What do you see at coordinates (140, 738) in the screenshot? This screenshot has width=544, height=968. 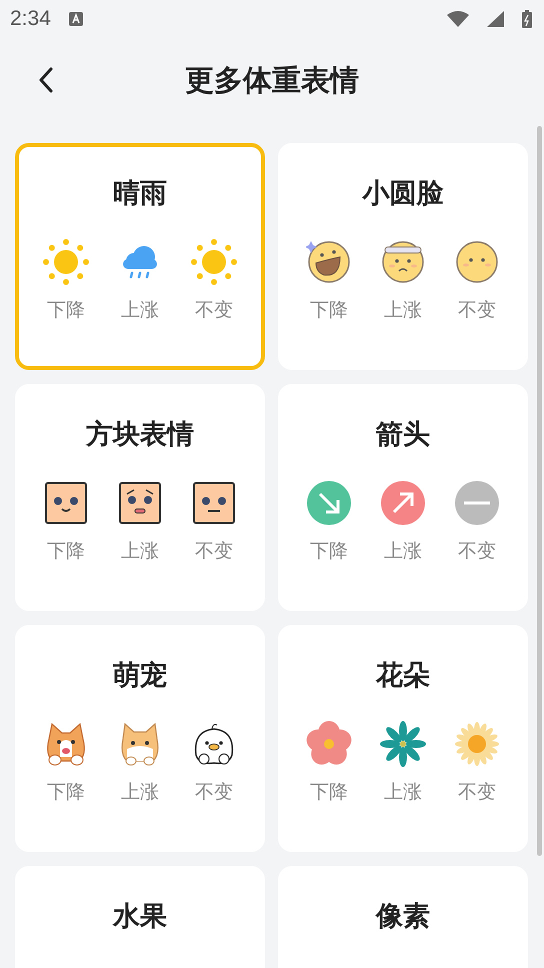 I see `style-card: 萌宠 下降 上涨 不变` at bounding box center [140, 738].